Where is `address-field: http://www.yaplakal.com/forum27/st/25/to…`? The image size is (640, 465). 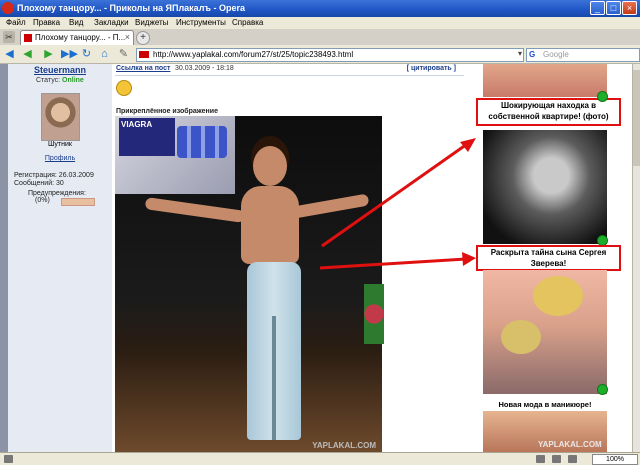 address-field: http://www.yaplakal.com/forum27/st/25/to… is located at coordinates (388, 55).